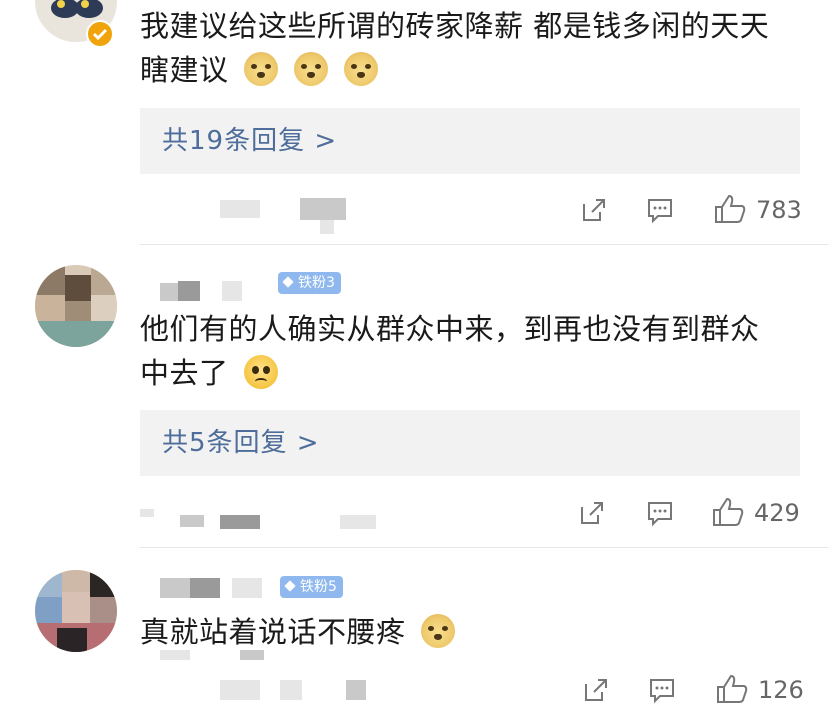 This screenshot has height=710, width=828. Describe the element at coordinates (241, 443) in the screenshot. I see `view-replies-link: 共5条回复 >` at that location.